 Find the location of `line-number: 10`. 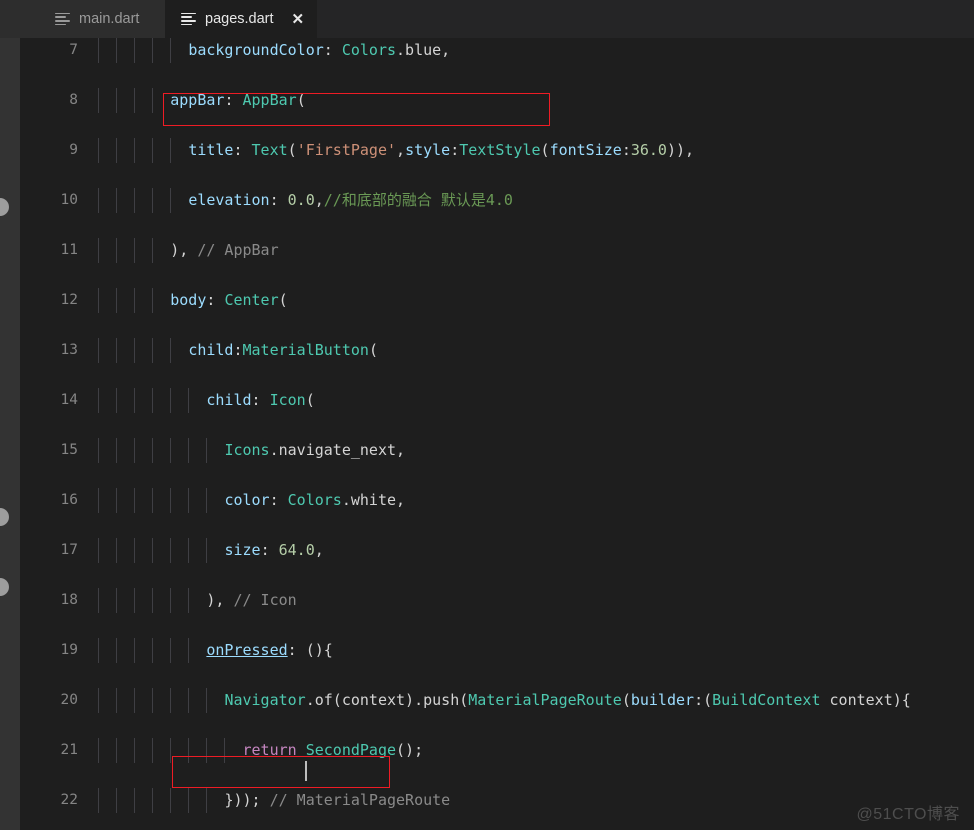

line-number: 10 is located at coordinates (69, 200).